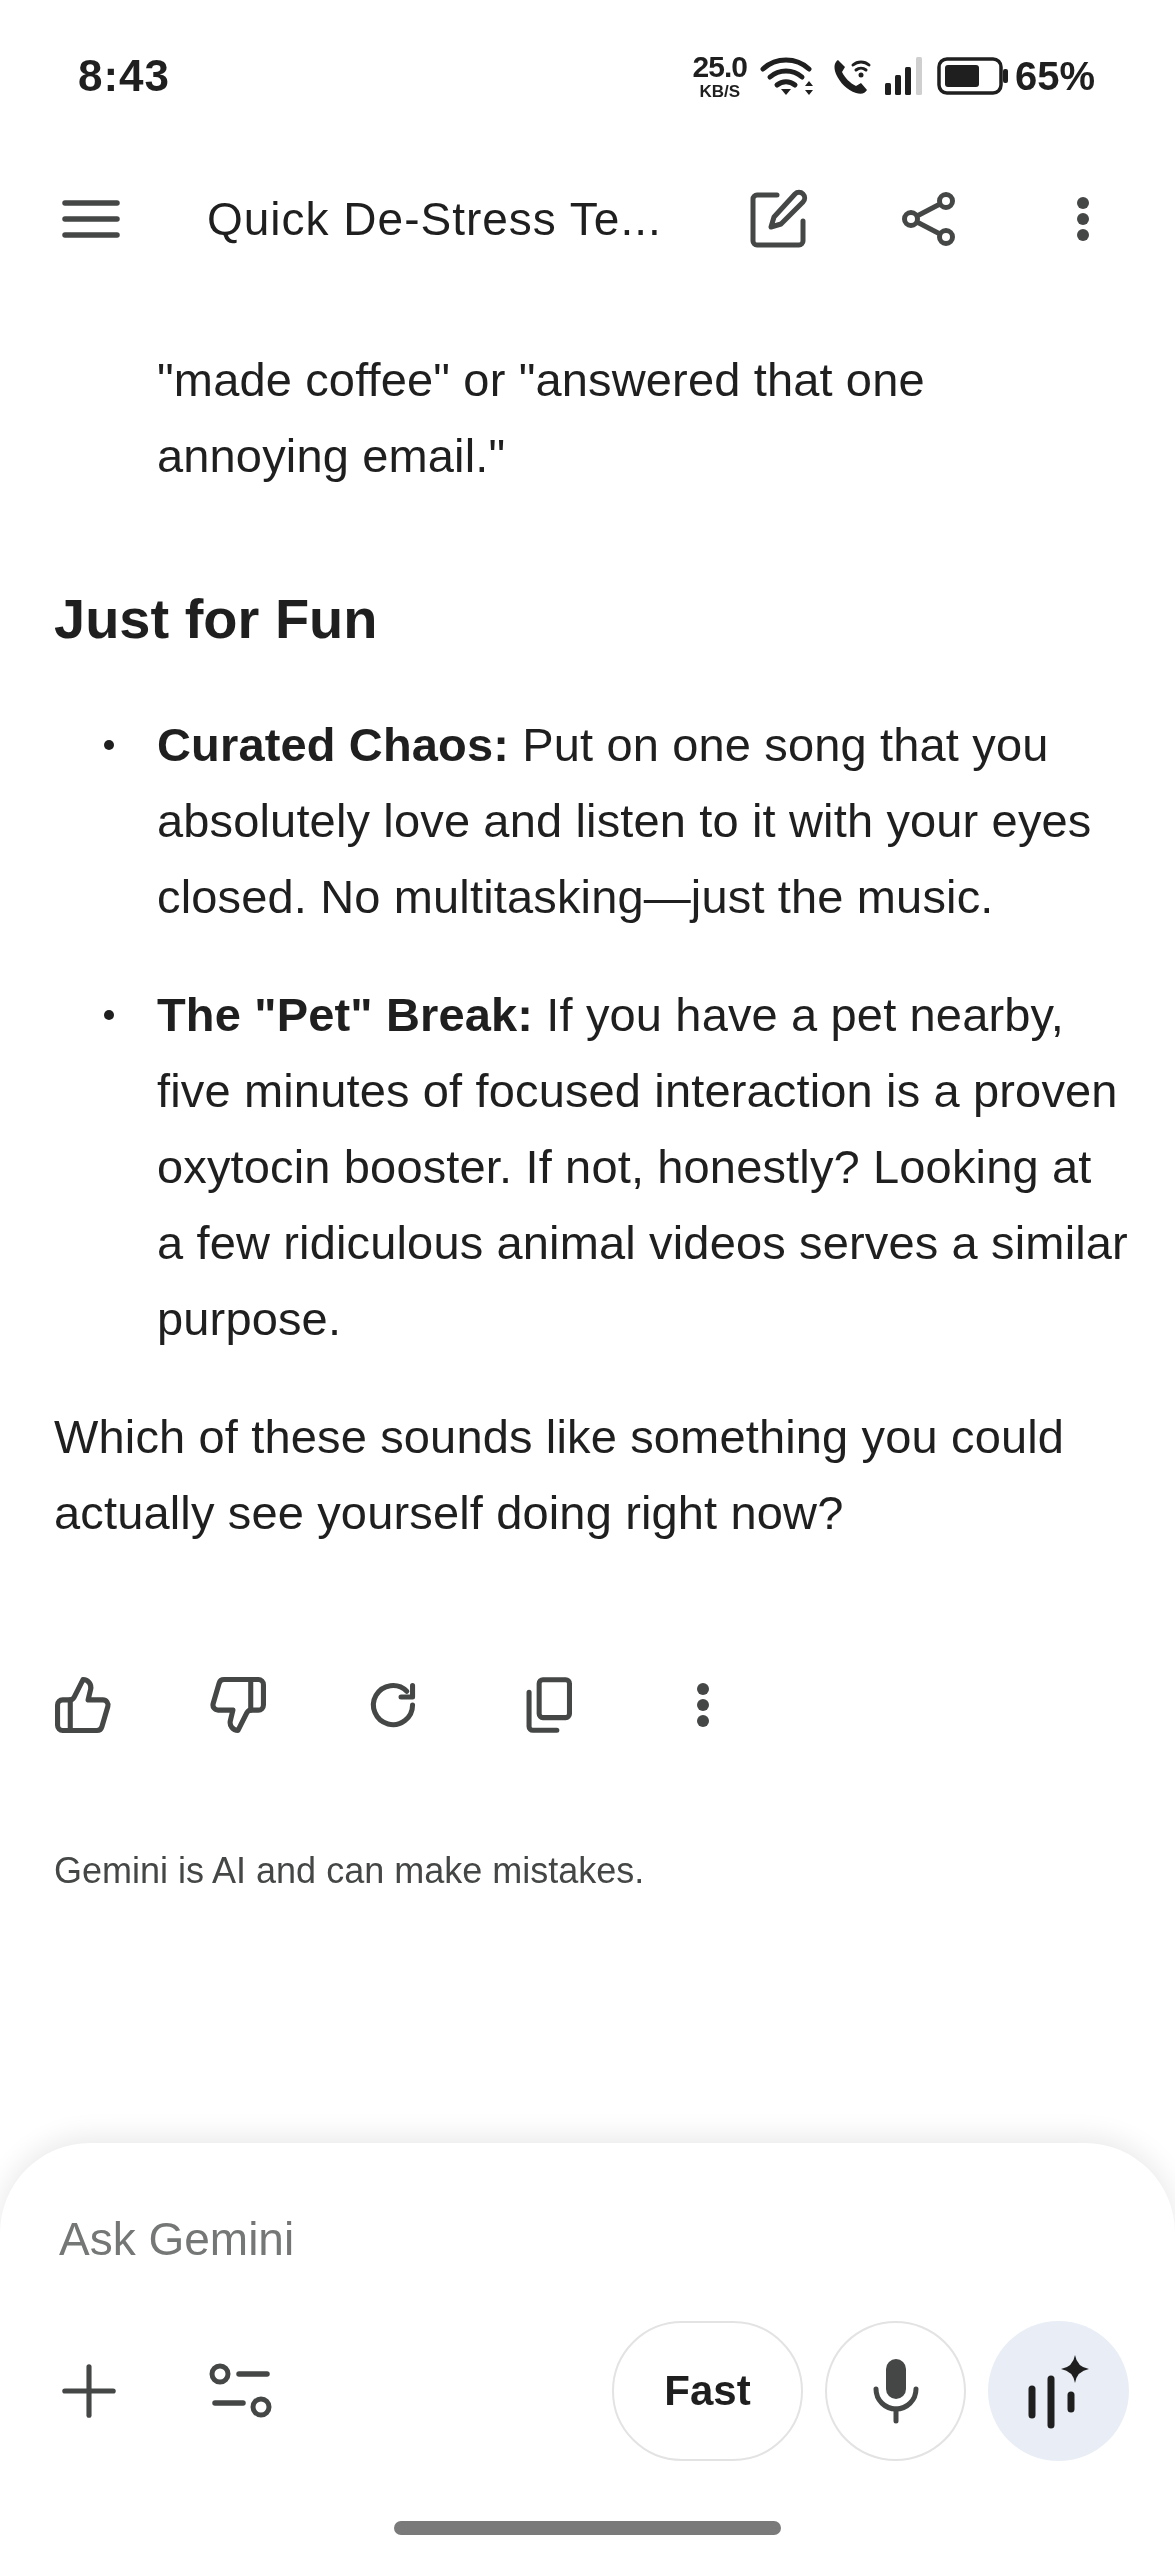 The width and height of the screenshot is (1175, 2560). What do you see at coordinates (625, 821) in the screenshot?
I see `list-item-text: Curated Chaos: Put on one song that you absolutely love and listen to it with your eyes closed. No multitasking—just the music.` at bounding box center [625, 821].